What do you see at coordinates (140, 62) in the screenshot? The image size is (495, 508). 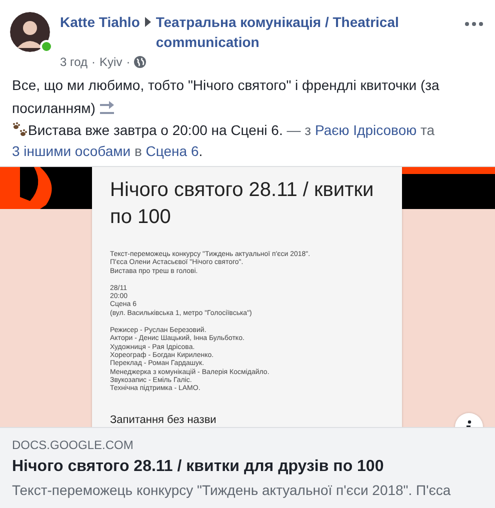 I see `globe-icon` at bounding box center [140, 62].